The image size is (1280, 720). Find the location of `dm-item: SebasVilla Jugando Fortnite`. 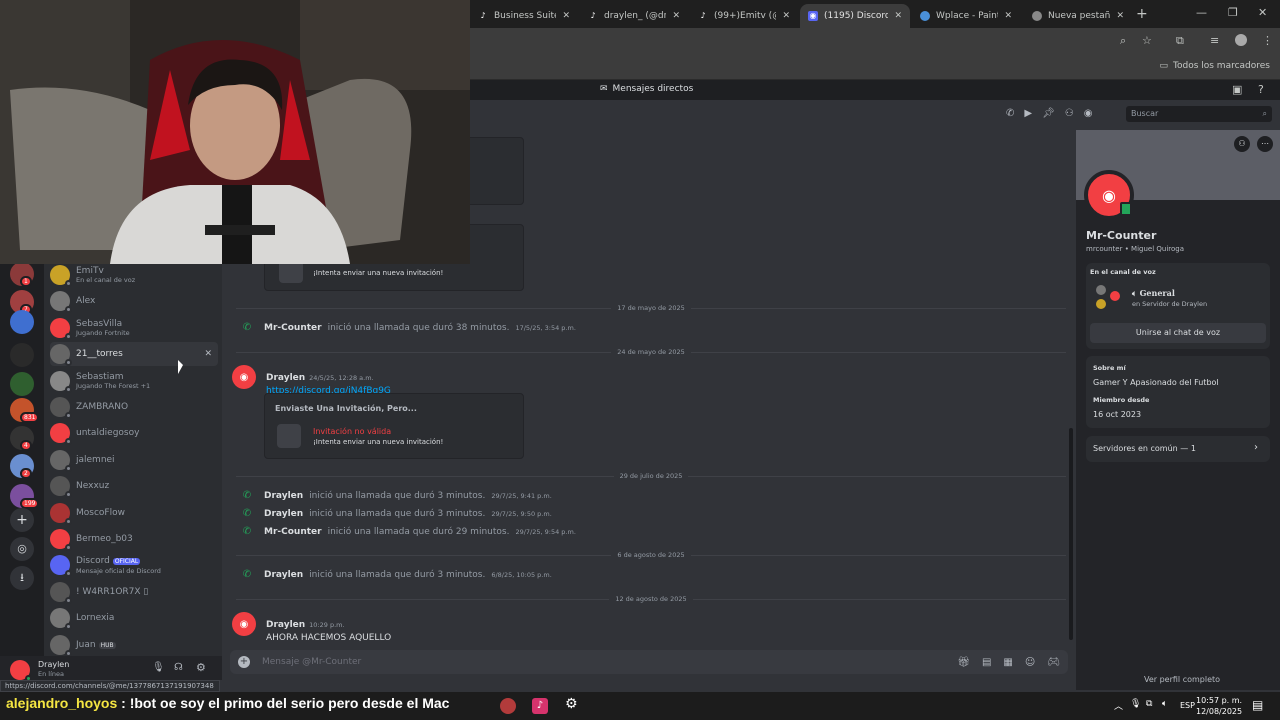

dm-item: SebasVilla Jugando Fortnite is located at coordinates (134, 328).